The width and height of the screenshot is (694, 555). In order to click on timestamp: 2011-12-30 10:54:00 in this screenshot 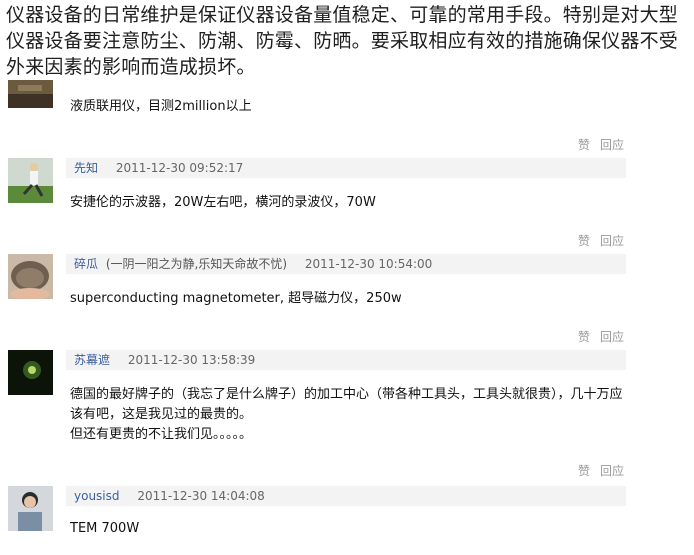, I will do `click(368, 264)`.